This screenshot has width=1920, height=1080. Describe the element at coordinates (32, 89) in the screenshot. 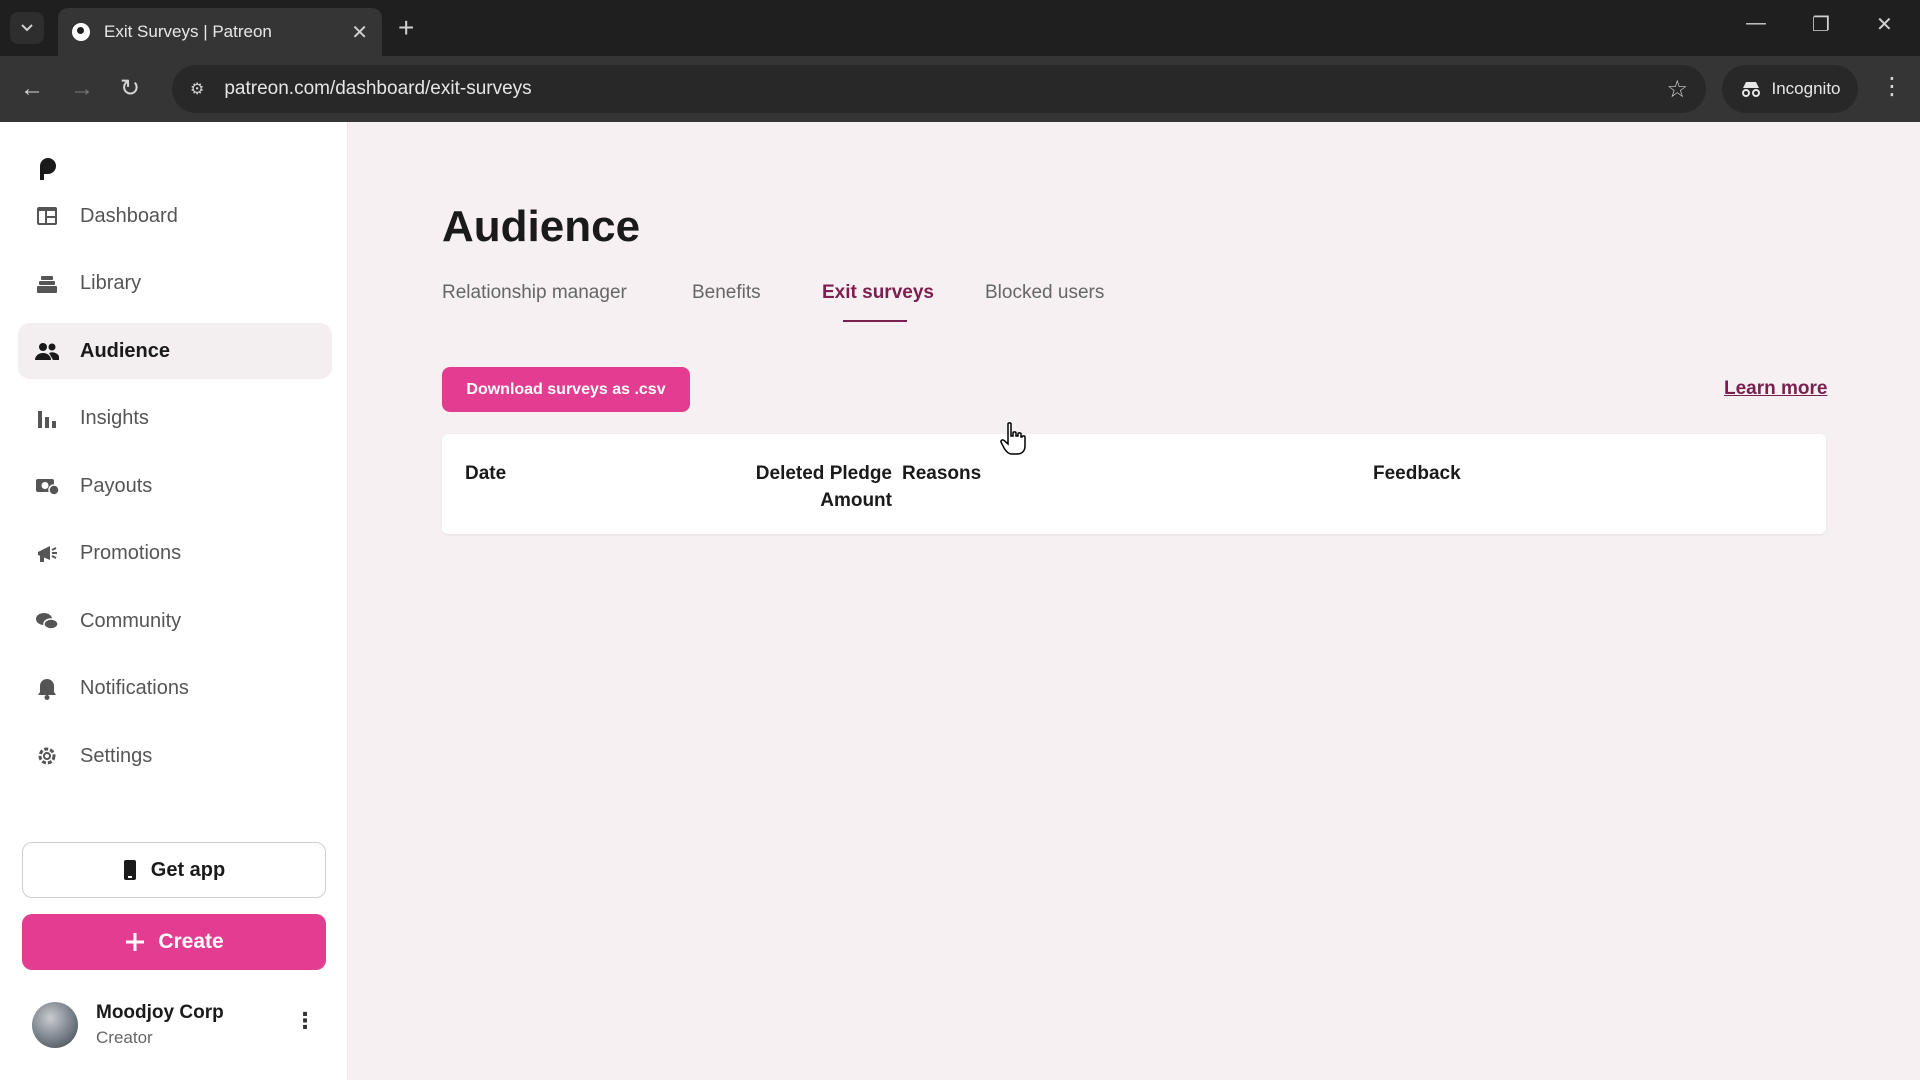

I see `back-icon: ←` at that location.